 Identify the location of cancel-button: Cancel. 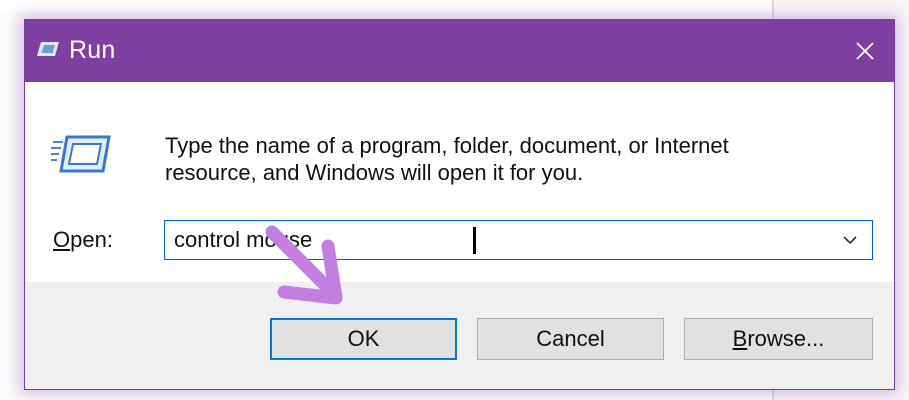
(570, 339).